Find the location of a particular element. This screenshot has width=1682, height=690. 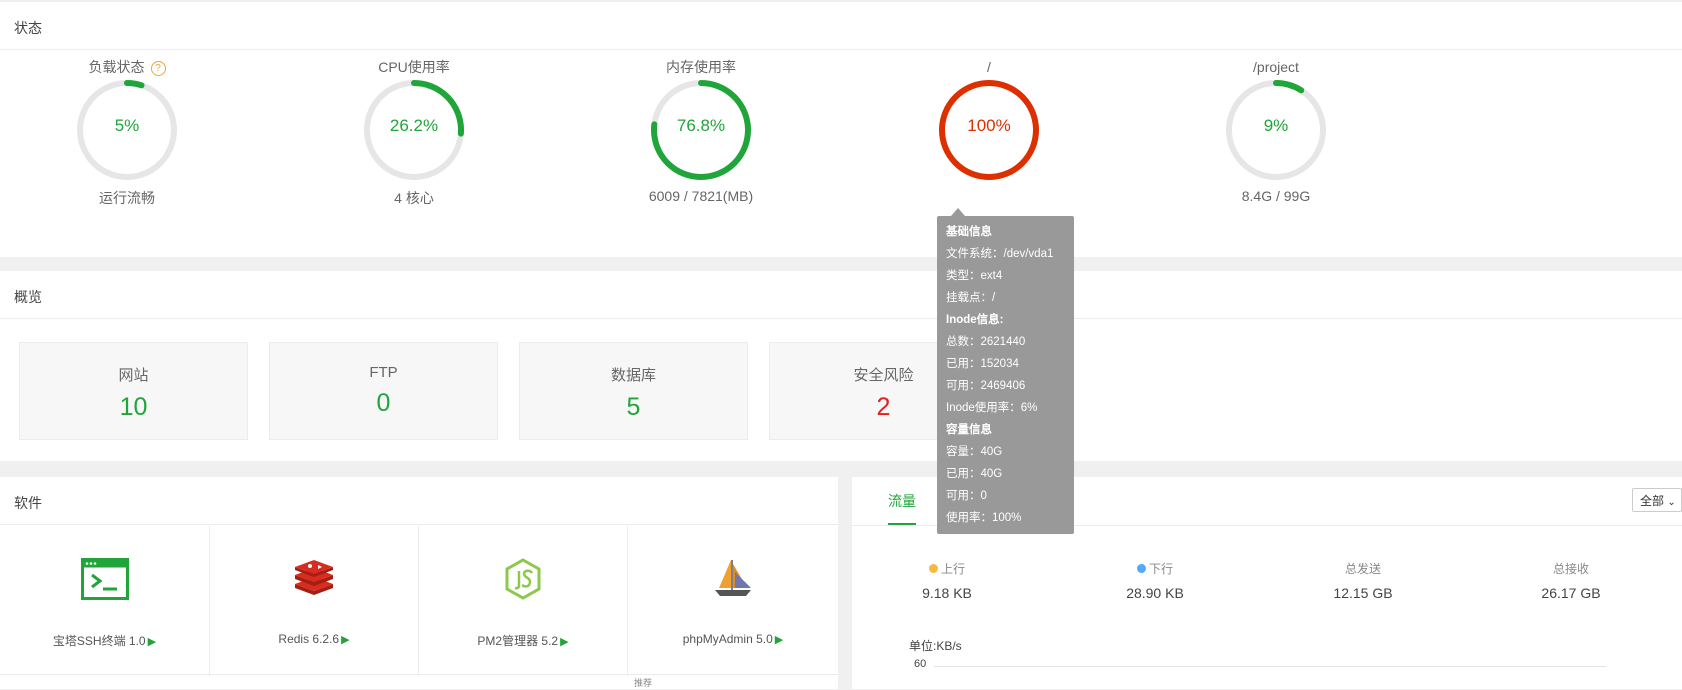

software-item-phpmyadmin: phpMyAdmin 5.0 ▶ is located at coordinates (733, 601).